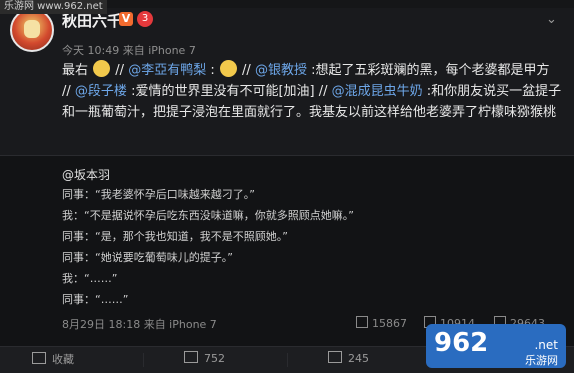 The width and height of the screenshot is (574, 373). I want to click on quote-line: 同事：“我老婆怀孕后口味越来越刁了。”, so click(158, 194).